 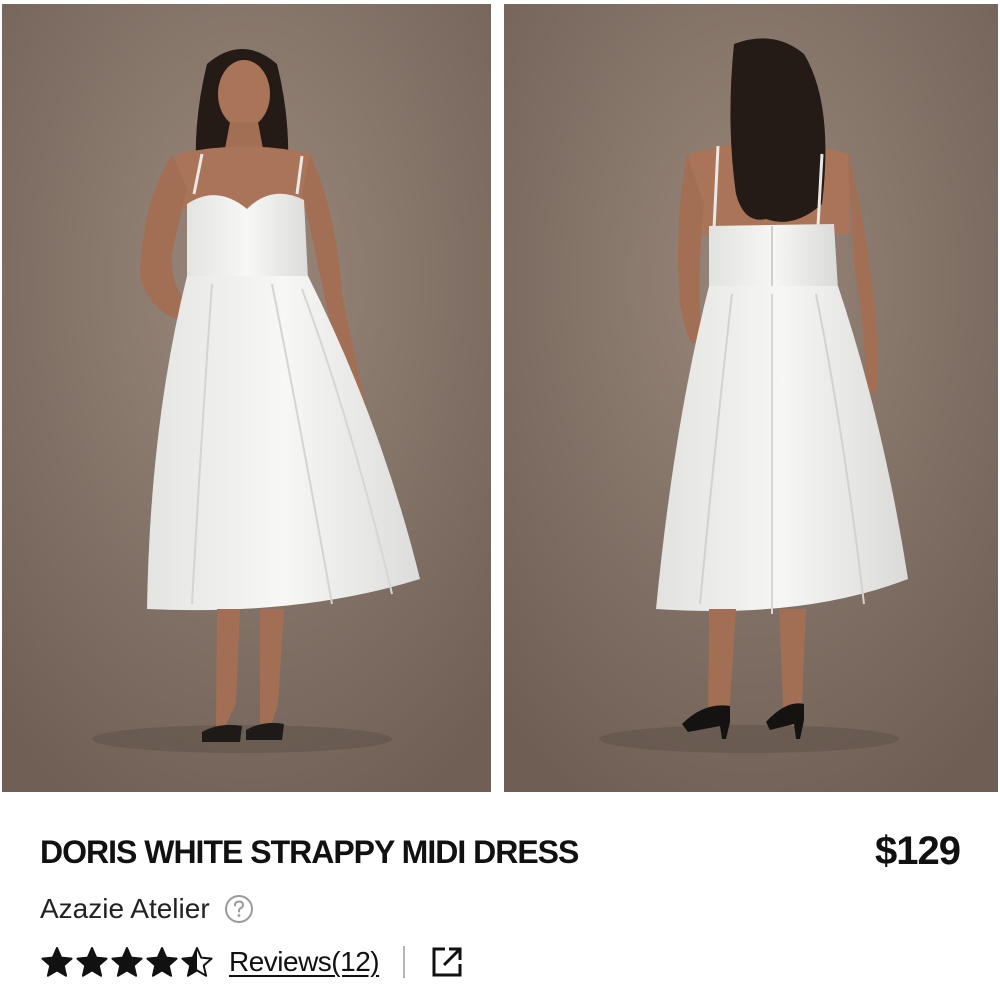 I want to click on brand-name: Azazie Atelier, so click(x=125, y=908).